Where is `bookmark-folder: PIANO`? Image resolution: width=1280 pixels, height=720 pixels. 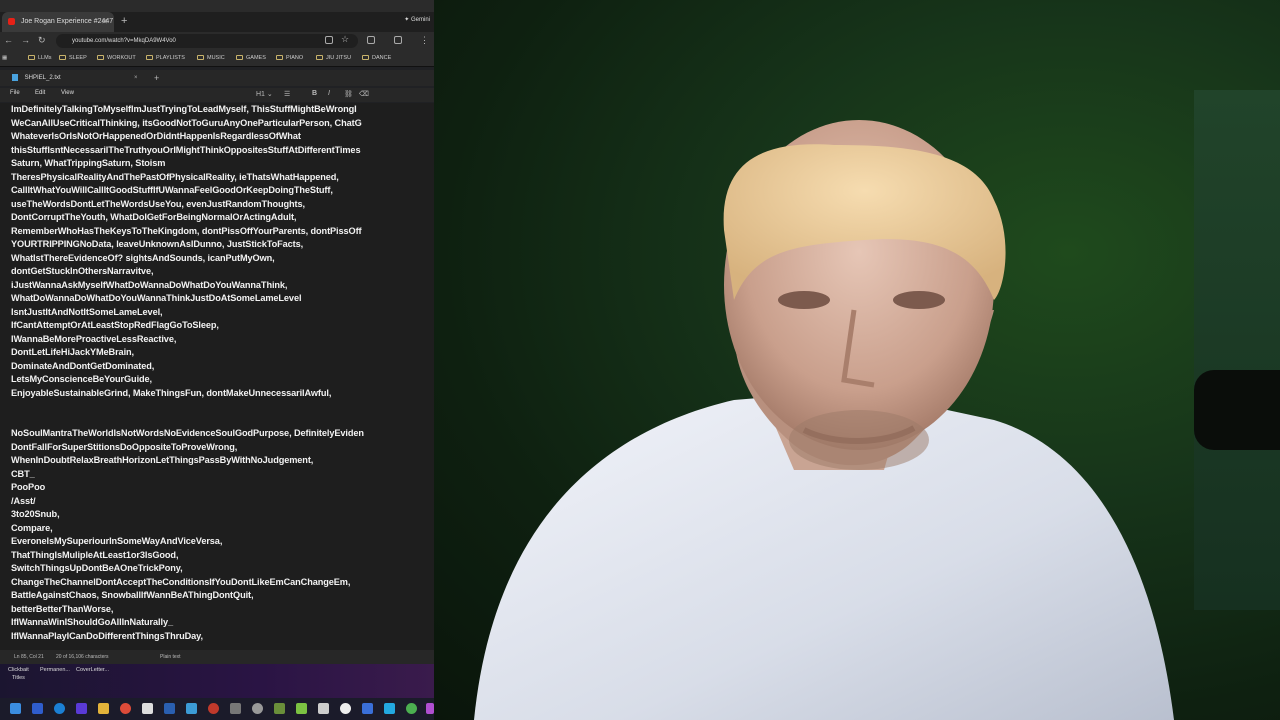
bookmark-folder: PIANO is located at coordinates (289, 58).